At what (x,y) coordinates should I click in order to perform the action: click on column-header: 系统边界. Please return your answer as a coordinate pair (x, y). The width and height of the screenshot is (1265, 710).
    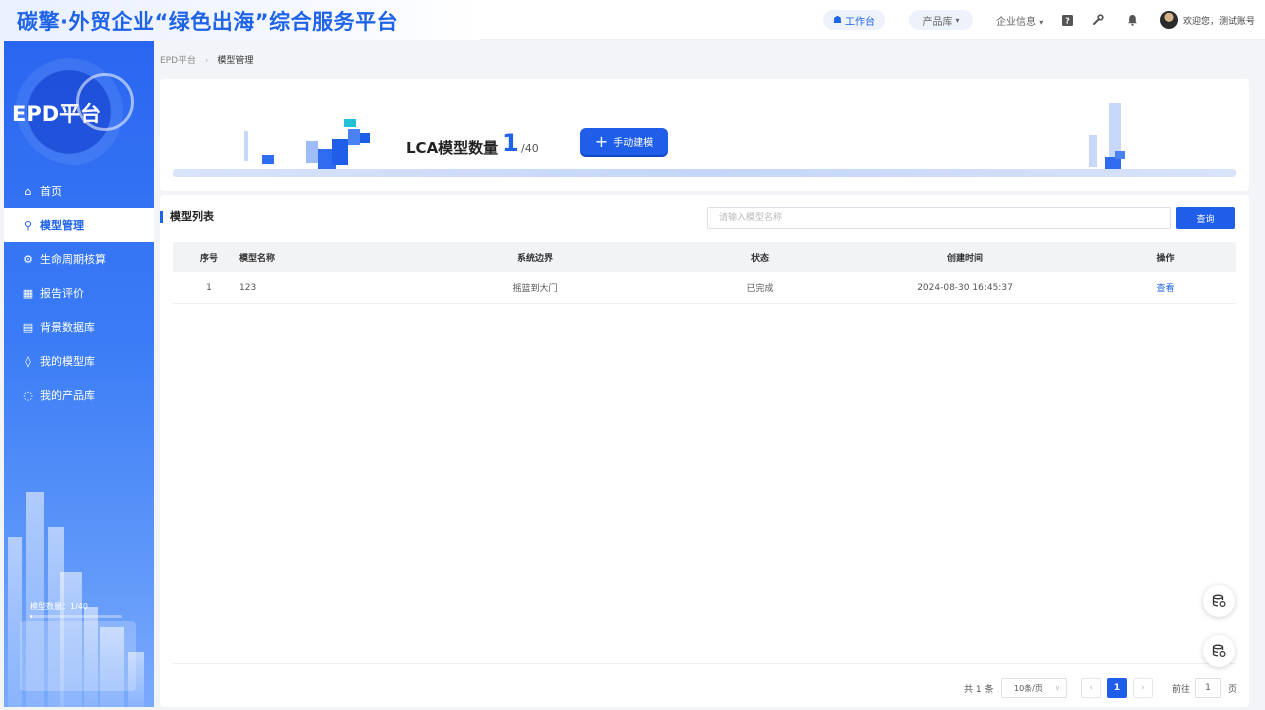
    Looking at the image, I should click on (534, 258).